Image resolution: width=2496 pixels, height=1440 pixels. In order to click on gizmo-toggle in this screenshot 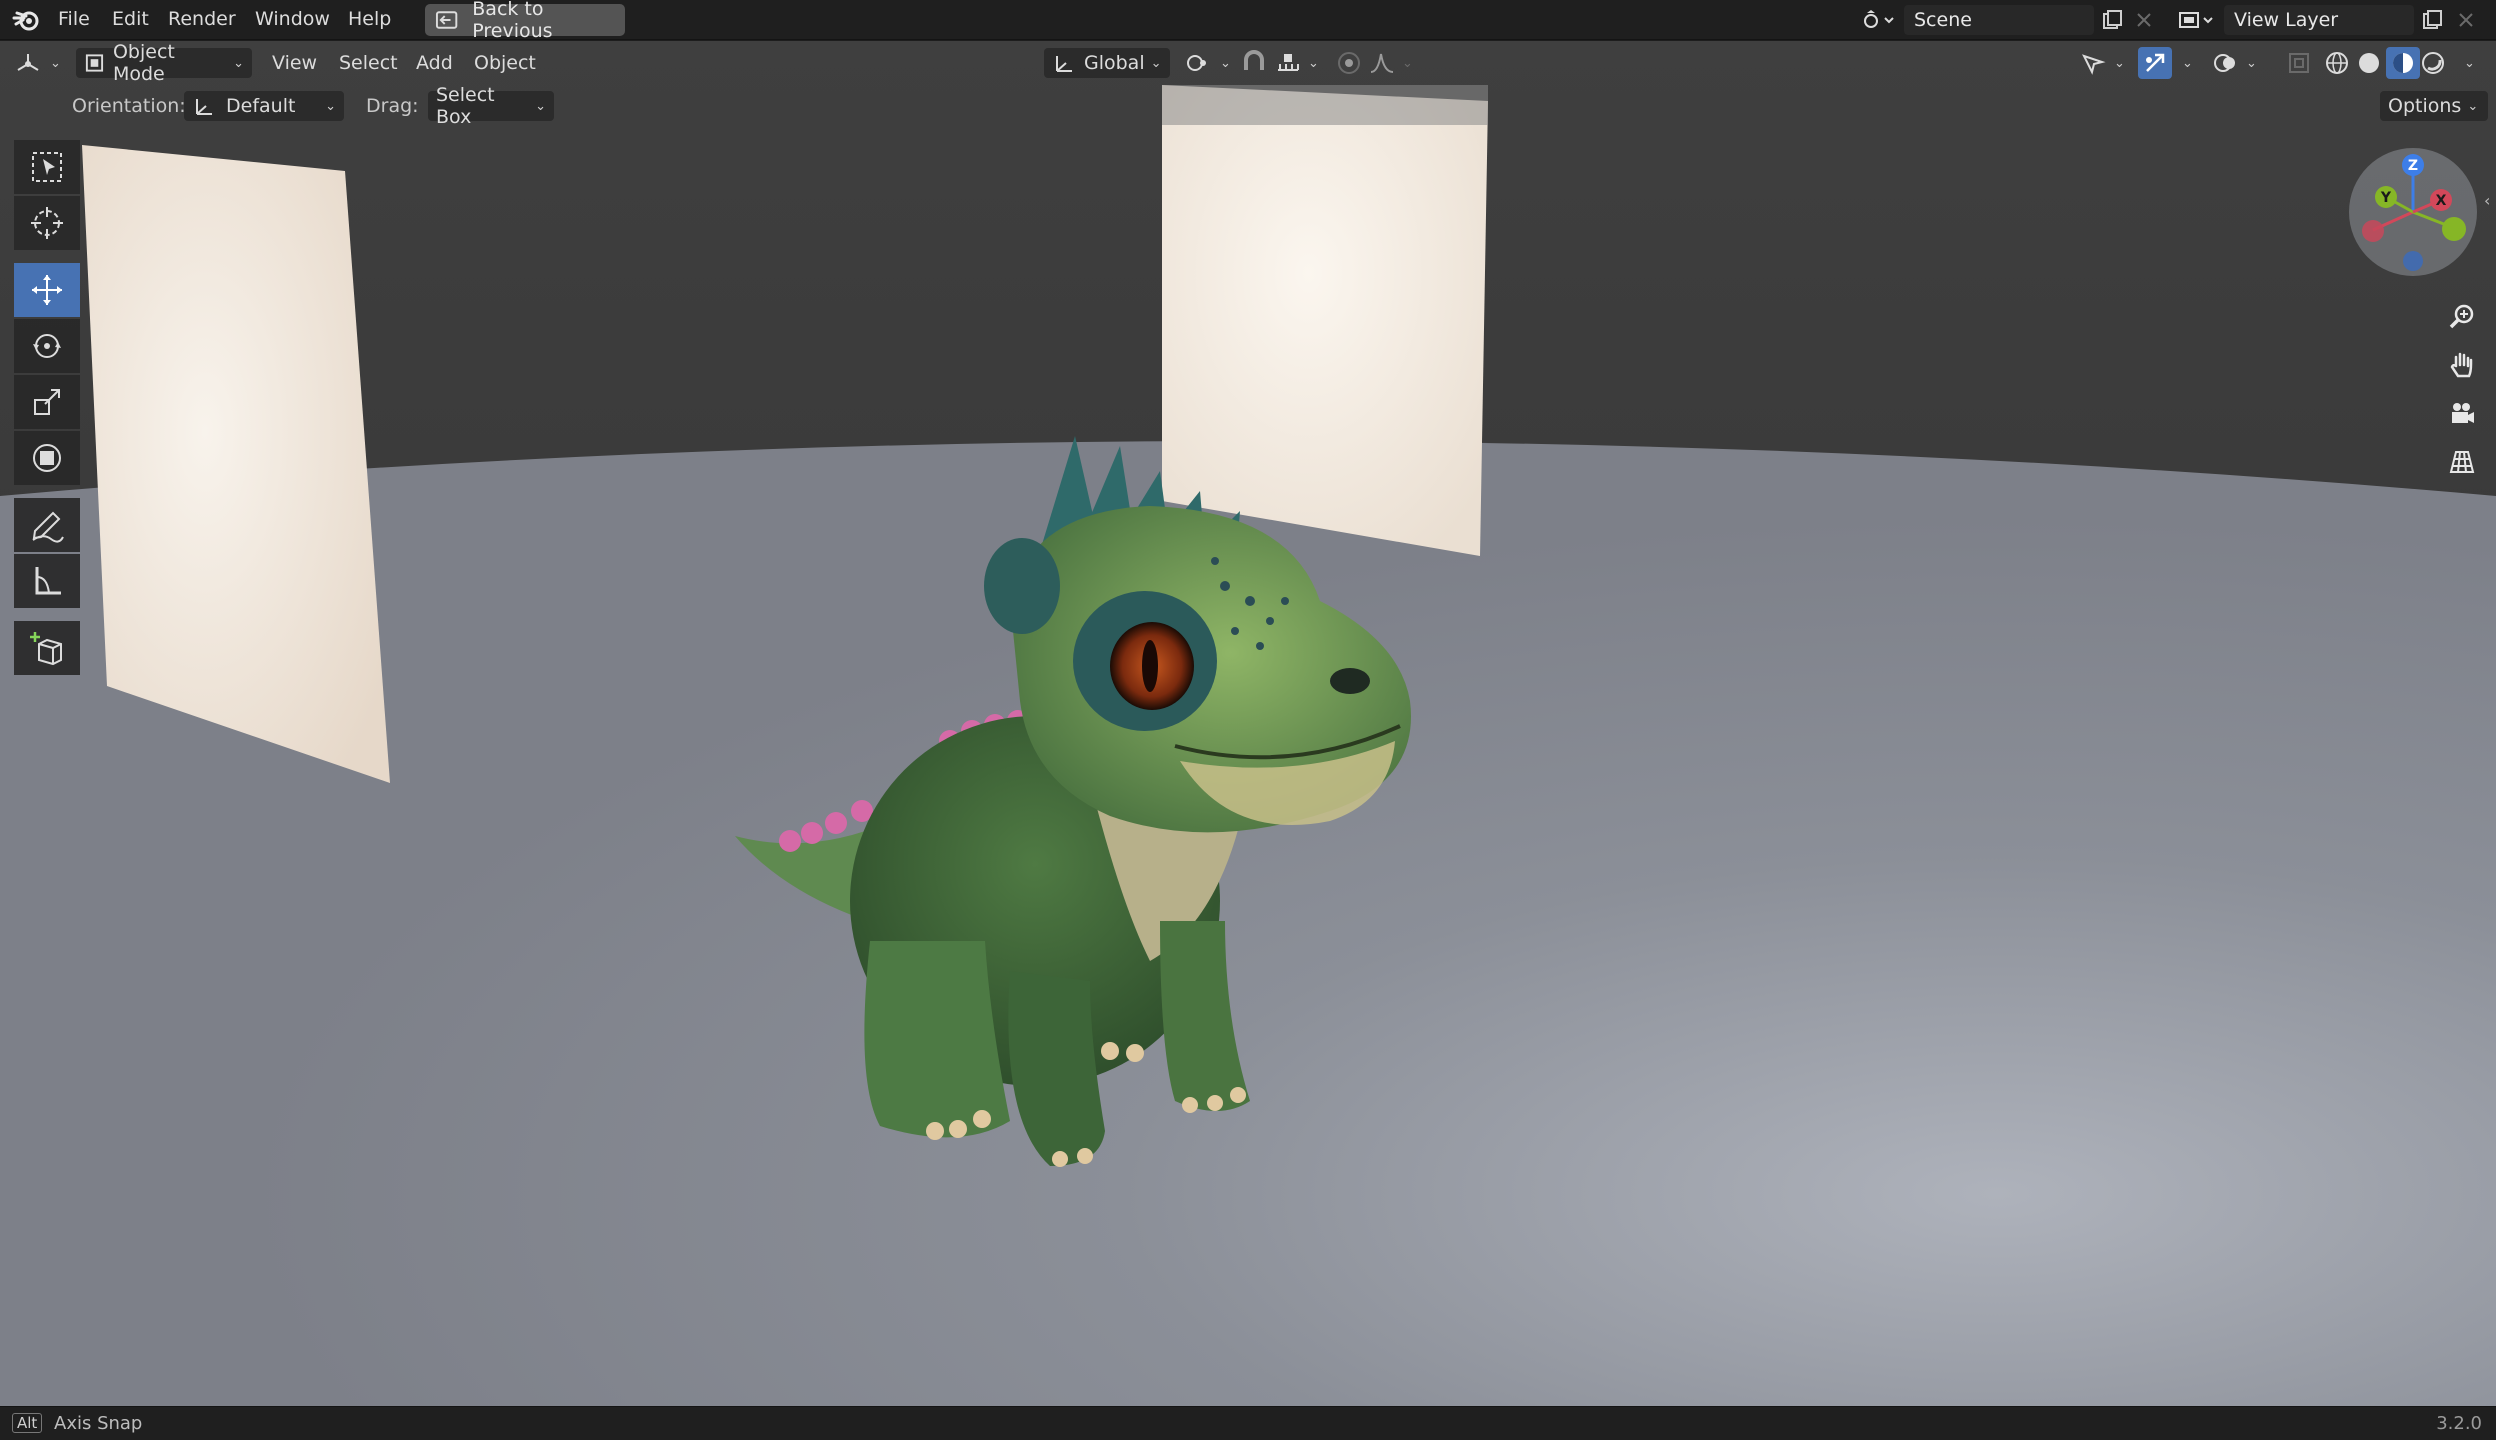, I will do `click(2155, 63)`.